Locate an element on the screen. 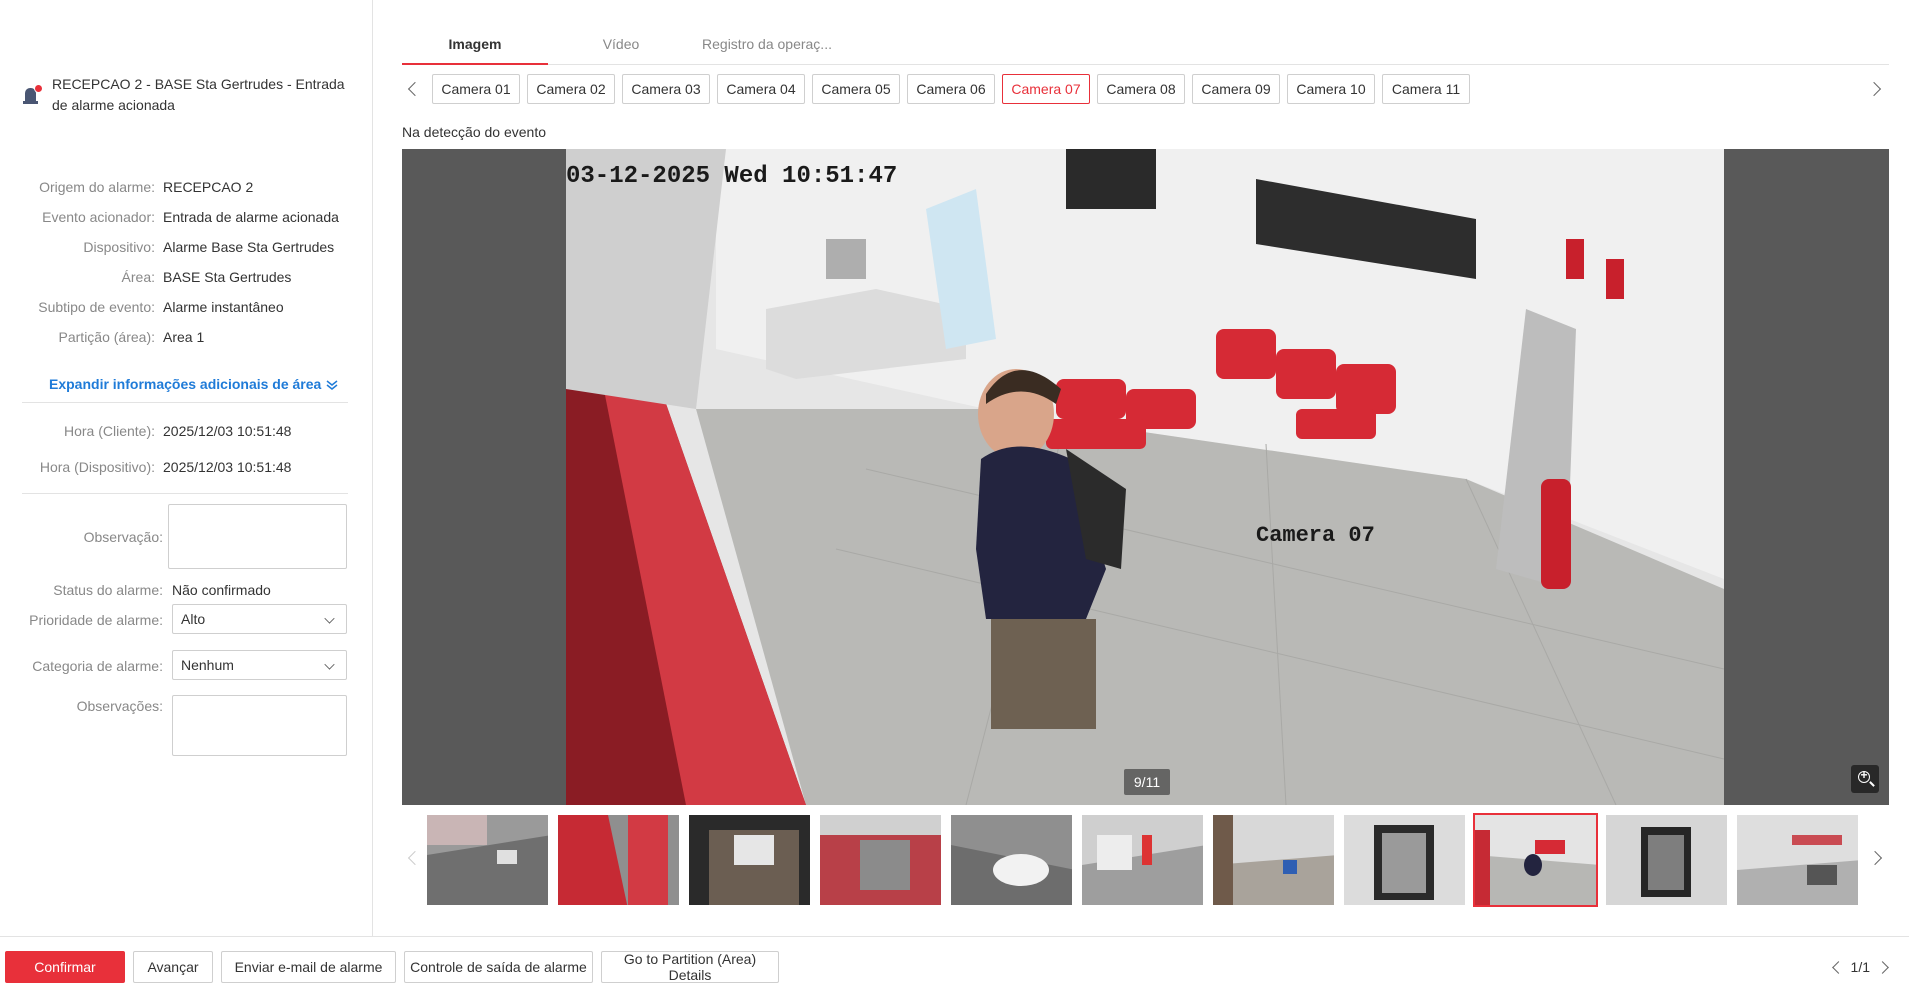  confirm-button: Confirmar is located at coordinates (65, 967).